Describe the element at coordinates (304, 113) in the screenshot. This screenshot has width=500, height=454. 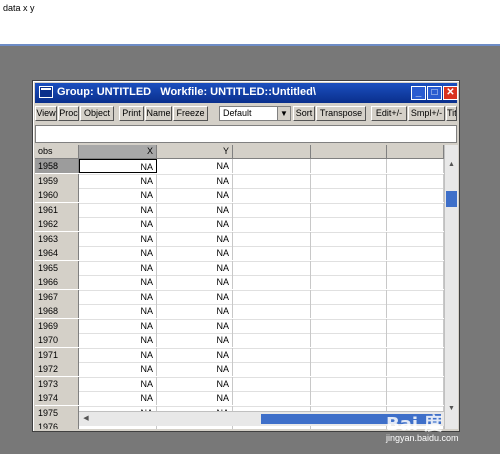
I see `sort-button: Sort` at that location.